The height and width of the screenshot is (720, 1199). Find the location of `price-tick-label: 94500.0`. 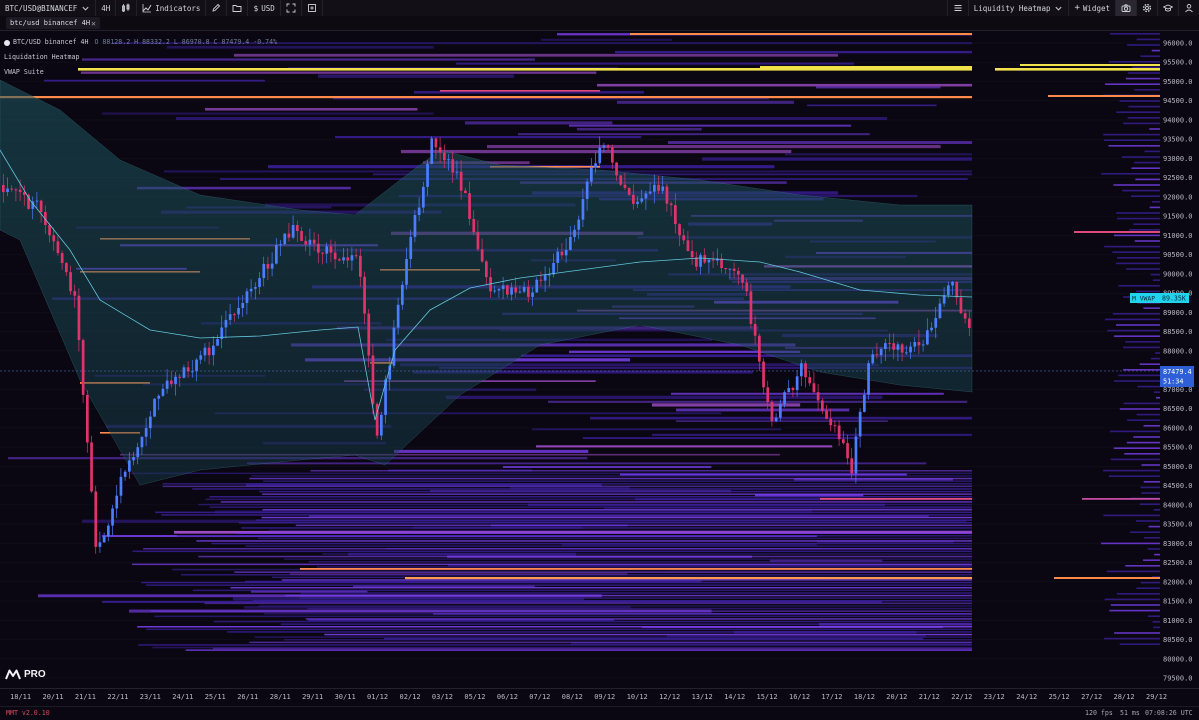

price-tick-label: 94500.0 is located at coordinates (1178, 101).